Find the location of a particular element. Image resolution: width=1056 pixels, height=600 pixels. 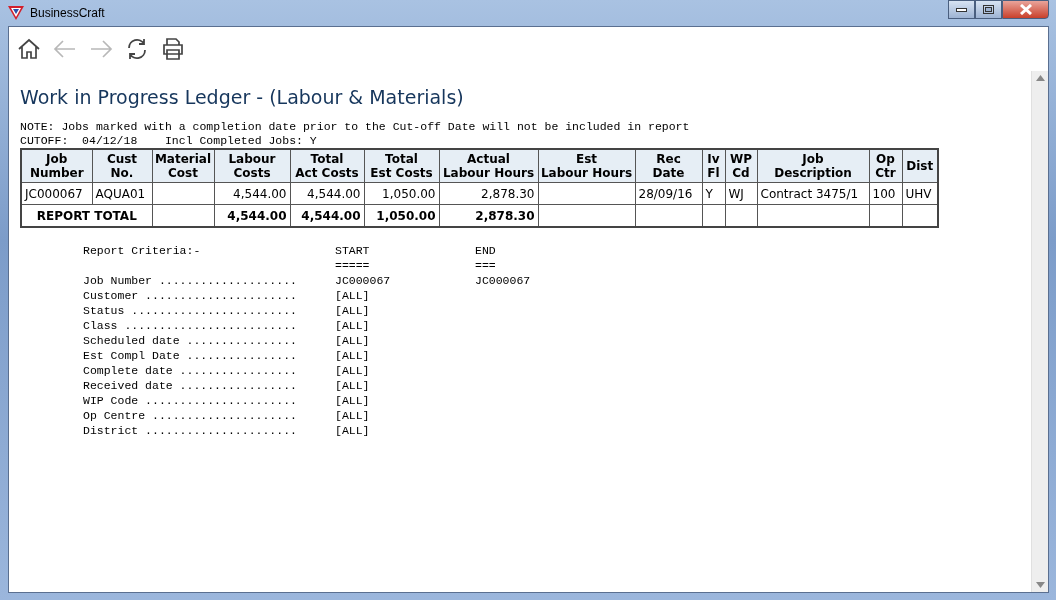

column-header: WP Cd is located at coordinates (741, 166).